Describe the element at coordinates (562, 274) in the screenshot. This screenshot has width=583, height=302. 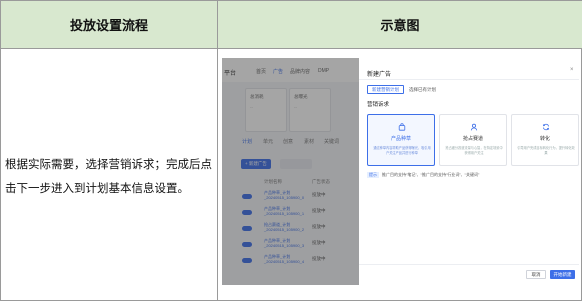
I see `start-create-button: 开始新建` at that location.